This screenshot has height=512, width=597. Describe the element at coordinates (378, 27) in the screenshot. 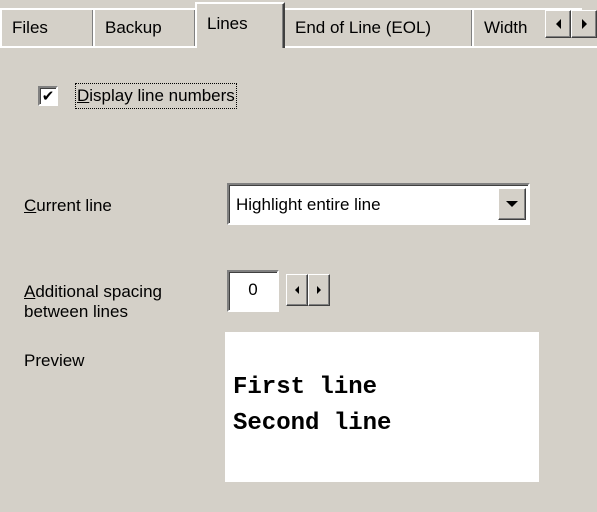

I see `tab-end-of-line: End of Line (EOL)` at that location.